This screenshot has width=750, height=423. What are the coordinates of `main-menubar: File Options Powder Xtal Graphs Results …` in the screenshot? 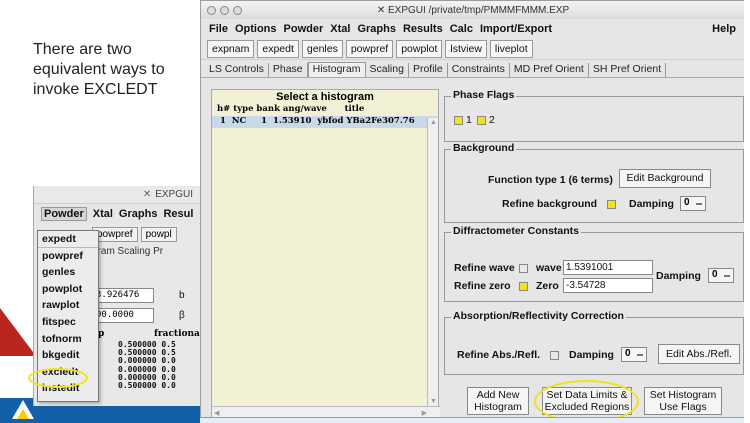 It's located at (473, 28).